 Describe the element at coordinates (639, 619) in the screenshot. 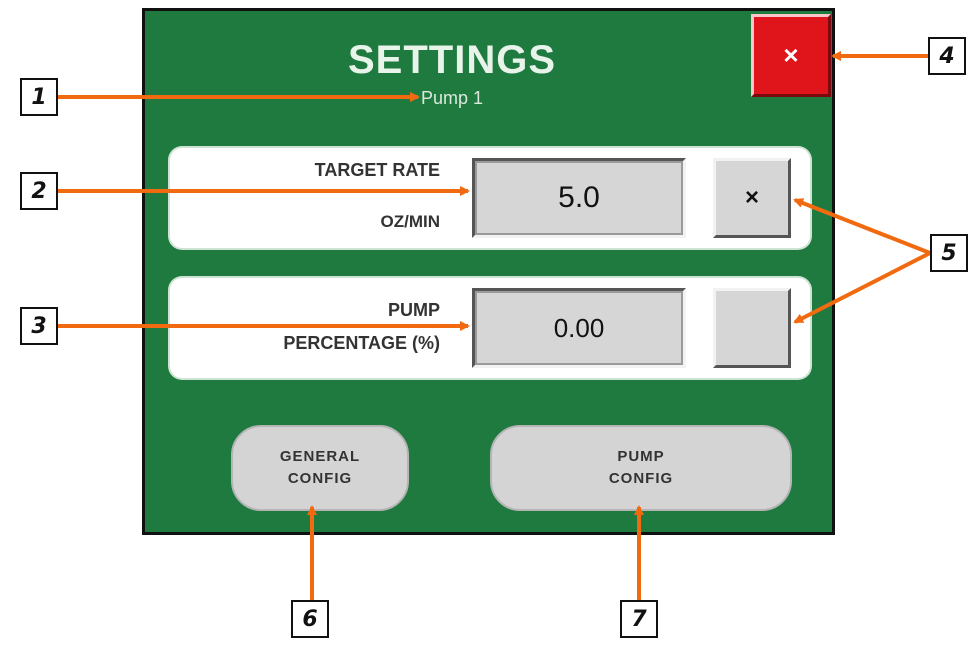

I see `callout-7: 7` at that location.